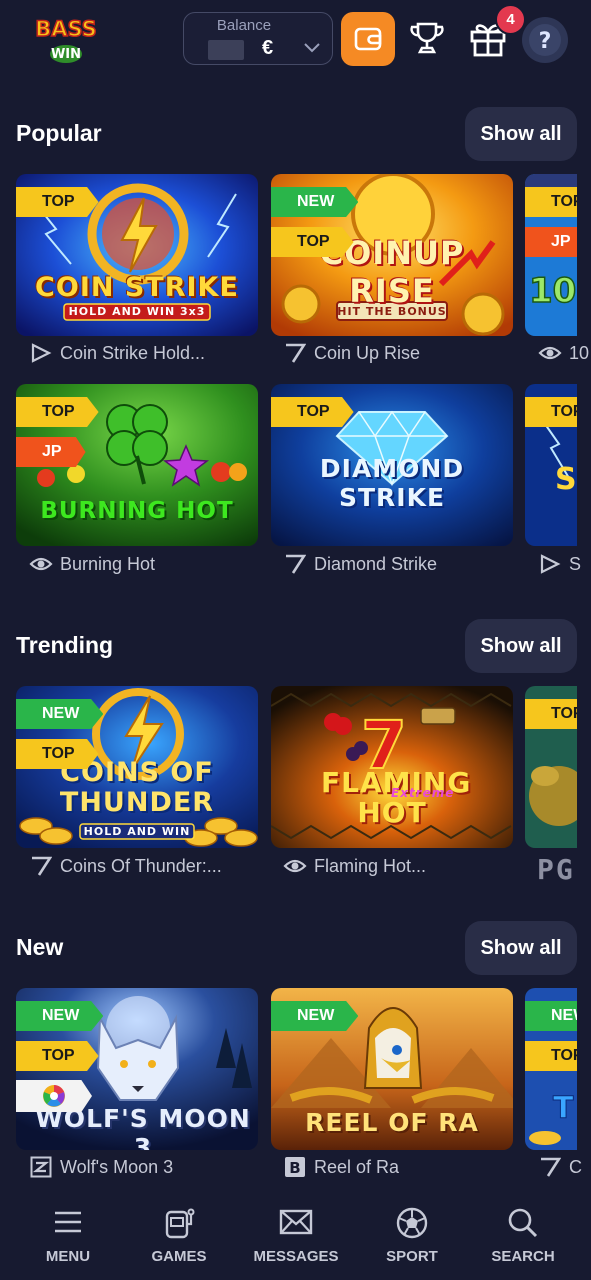 The width and height of the screenshot is (591, 1280). What do you see at coordinates (392, 1122) in the screenshot?
I see `game-art-title: REEL OF RA` at bounding box center [392, 1122].